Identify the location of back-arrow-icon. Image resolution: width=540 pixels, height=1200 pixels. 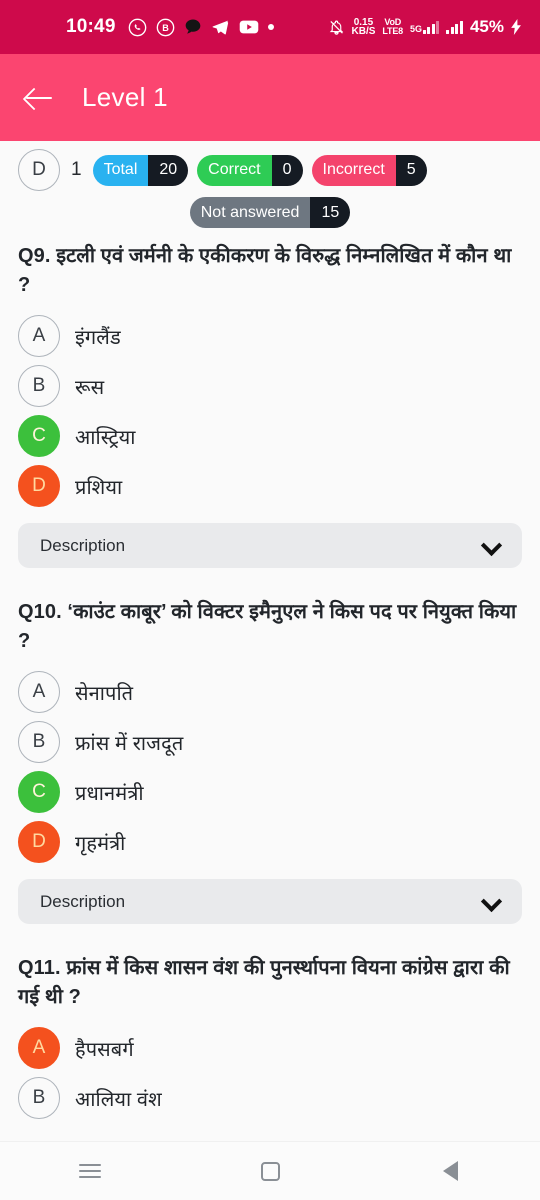
(39, 98).